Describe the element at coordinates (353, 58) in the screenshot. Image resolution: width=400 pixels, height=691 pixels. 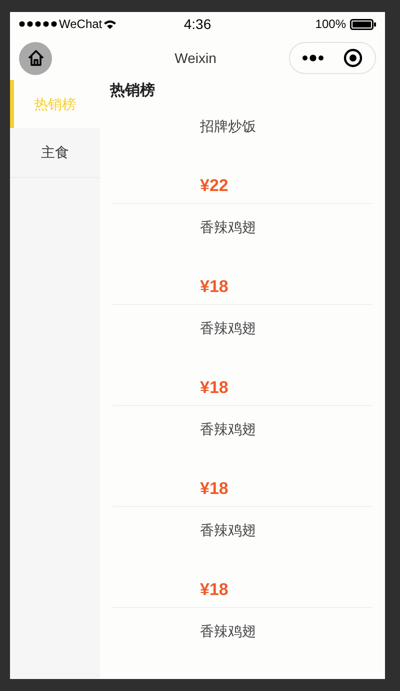
I see `close-icon` at that location.